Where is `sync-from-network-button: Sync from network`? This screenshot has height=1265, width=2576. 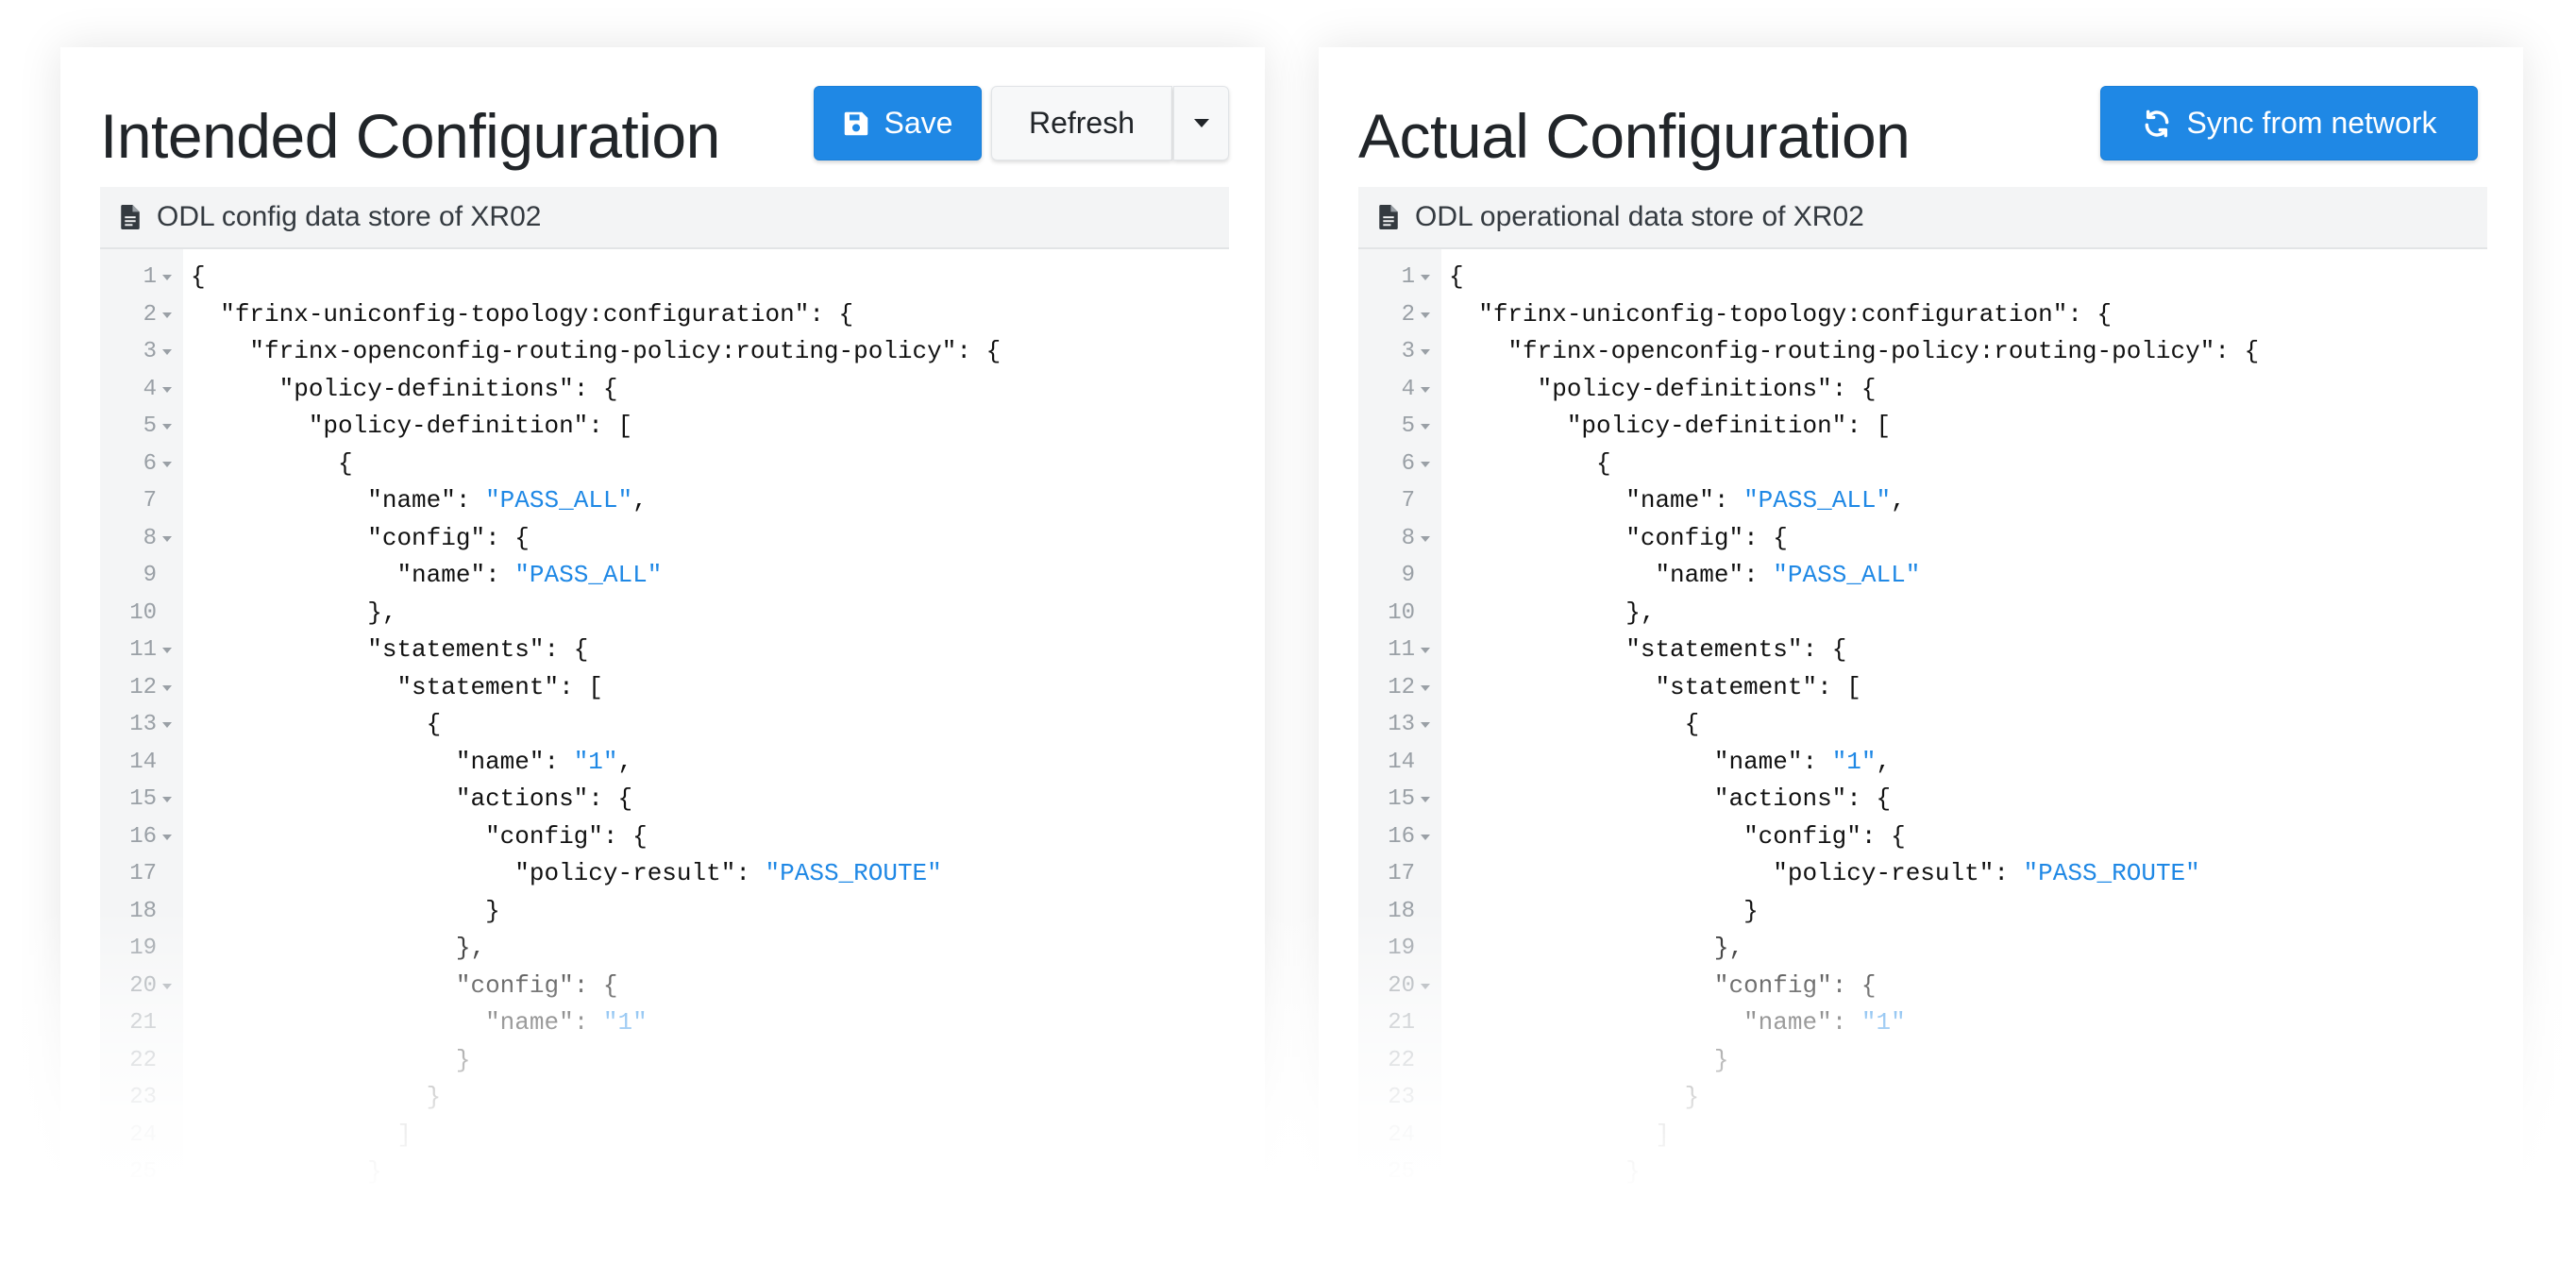 sync-from-network-button: Sync from network is located at coordinates (2289, 123).